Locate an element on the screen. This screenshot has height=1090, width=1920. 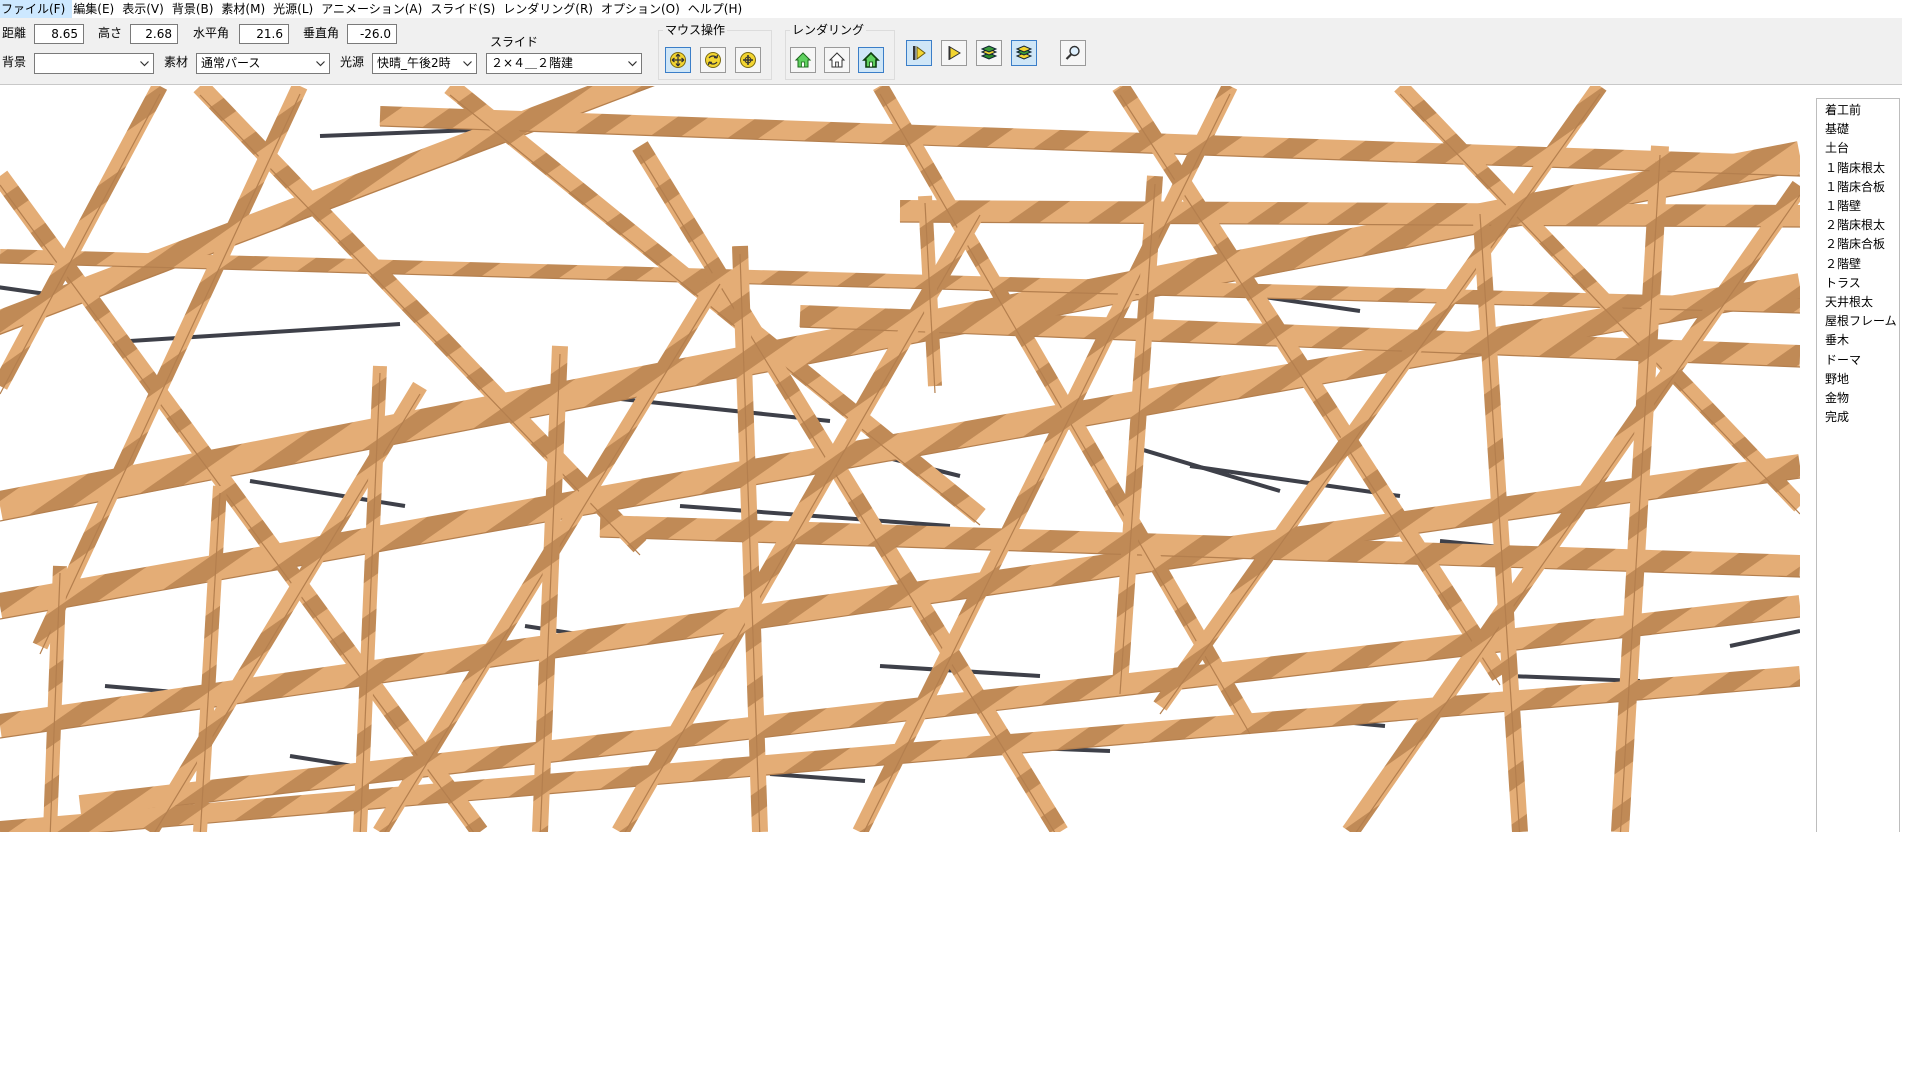
layers-stack-icon is located at coordinates (1024, 52).